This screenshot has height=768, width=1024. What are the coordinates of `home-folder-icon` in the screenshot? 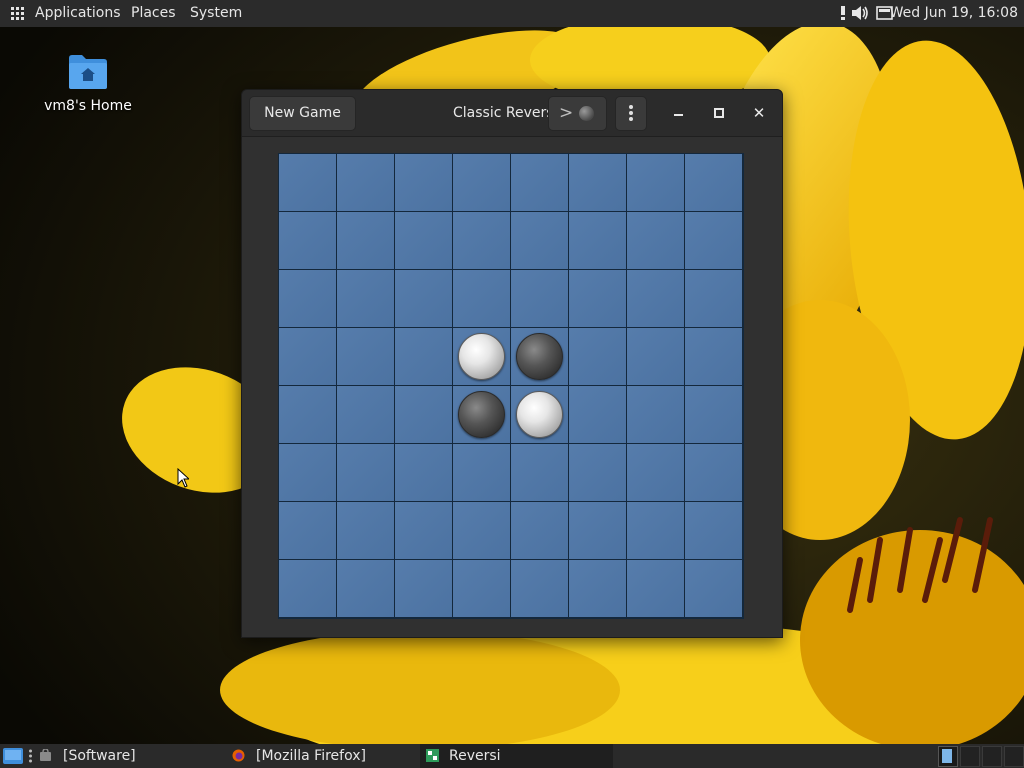 It's located at (88, 72).